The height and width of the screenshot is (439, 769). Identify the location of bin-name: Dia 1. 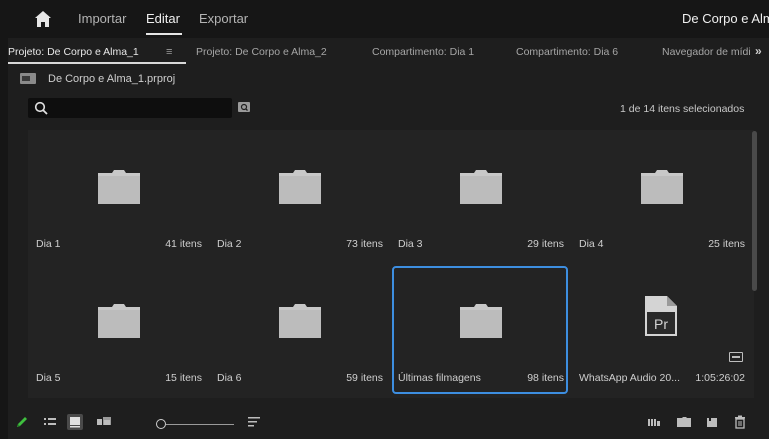
(48, 244).